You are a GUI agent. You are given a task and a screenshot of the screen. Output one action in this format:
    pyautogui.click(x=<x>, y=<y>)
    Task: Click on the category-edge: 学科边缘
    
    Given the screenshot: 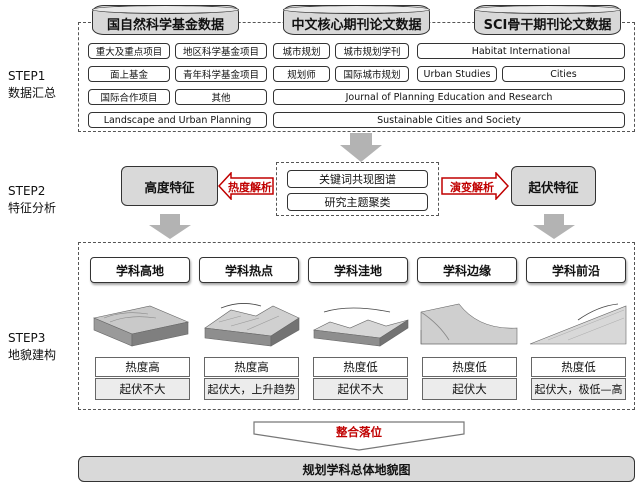 What is the action you would take?
    pyautogui.click(x=467, y=270)
    